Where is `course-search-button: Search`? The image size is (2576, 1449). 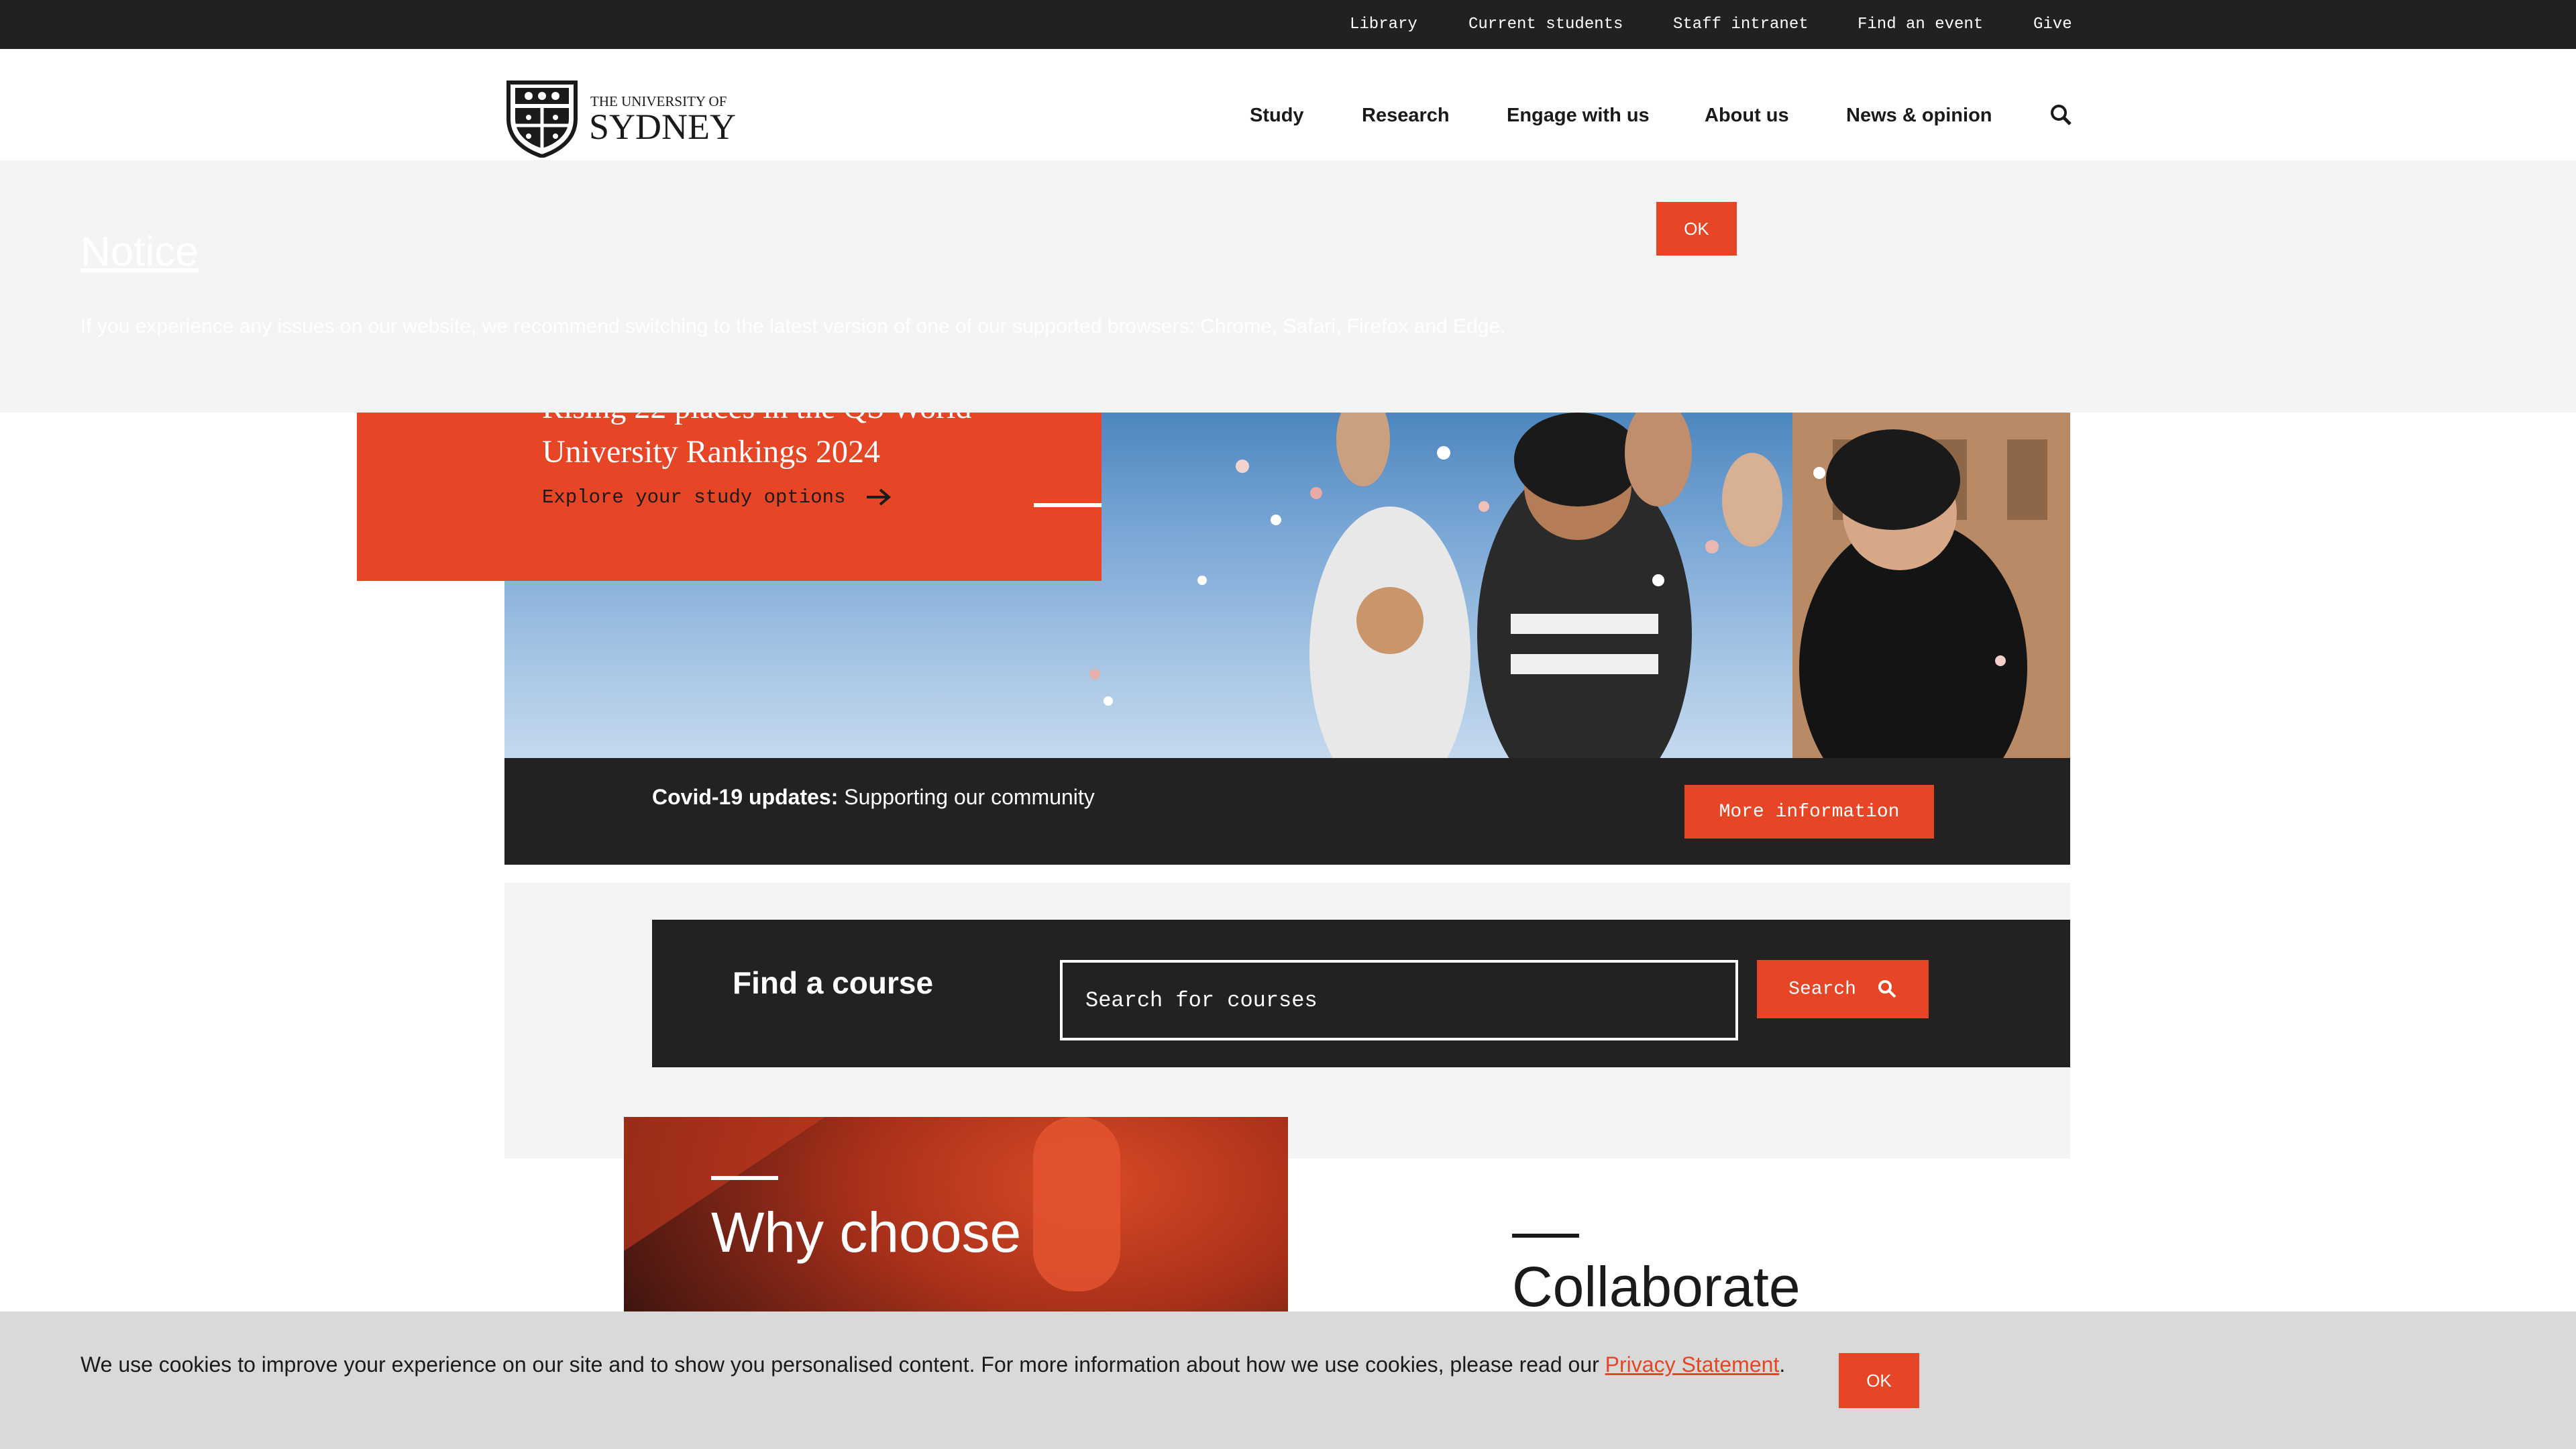
course-search-button: Search is located at coordinates (1843, 989).